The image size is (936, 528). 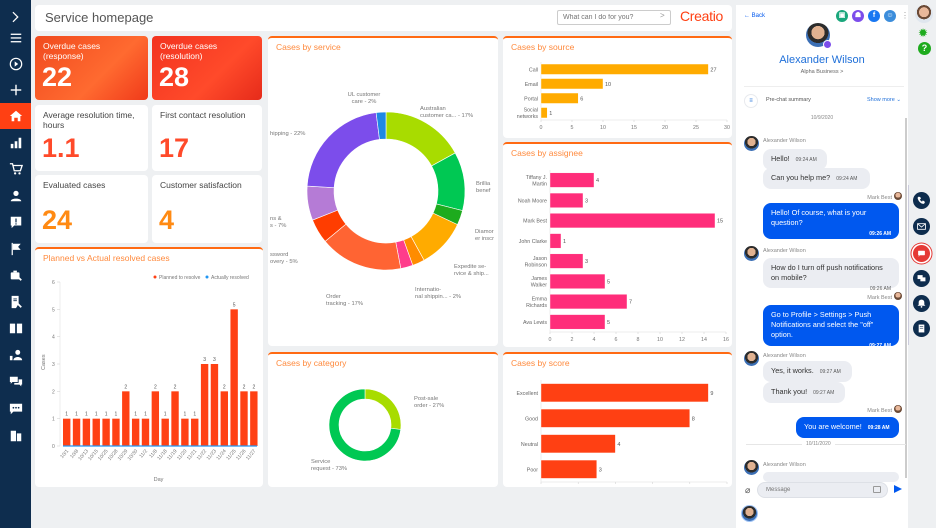 What do you see at coordinates (921, 303) in the screenshot?
I see `bell-button` at bounding box center [921, 303].